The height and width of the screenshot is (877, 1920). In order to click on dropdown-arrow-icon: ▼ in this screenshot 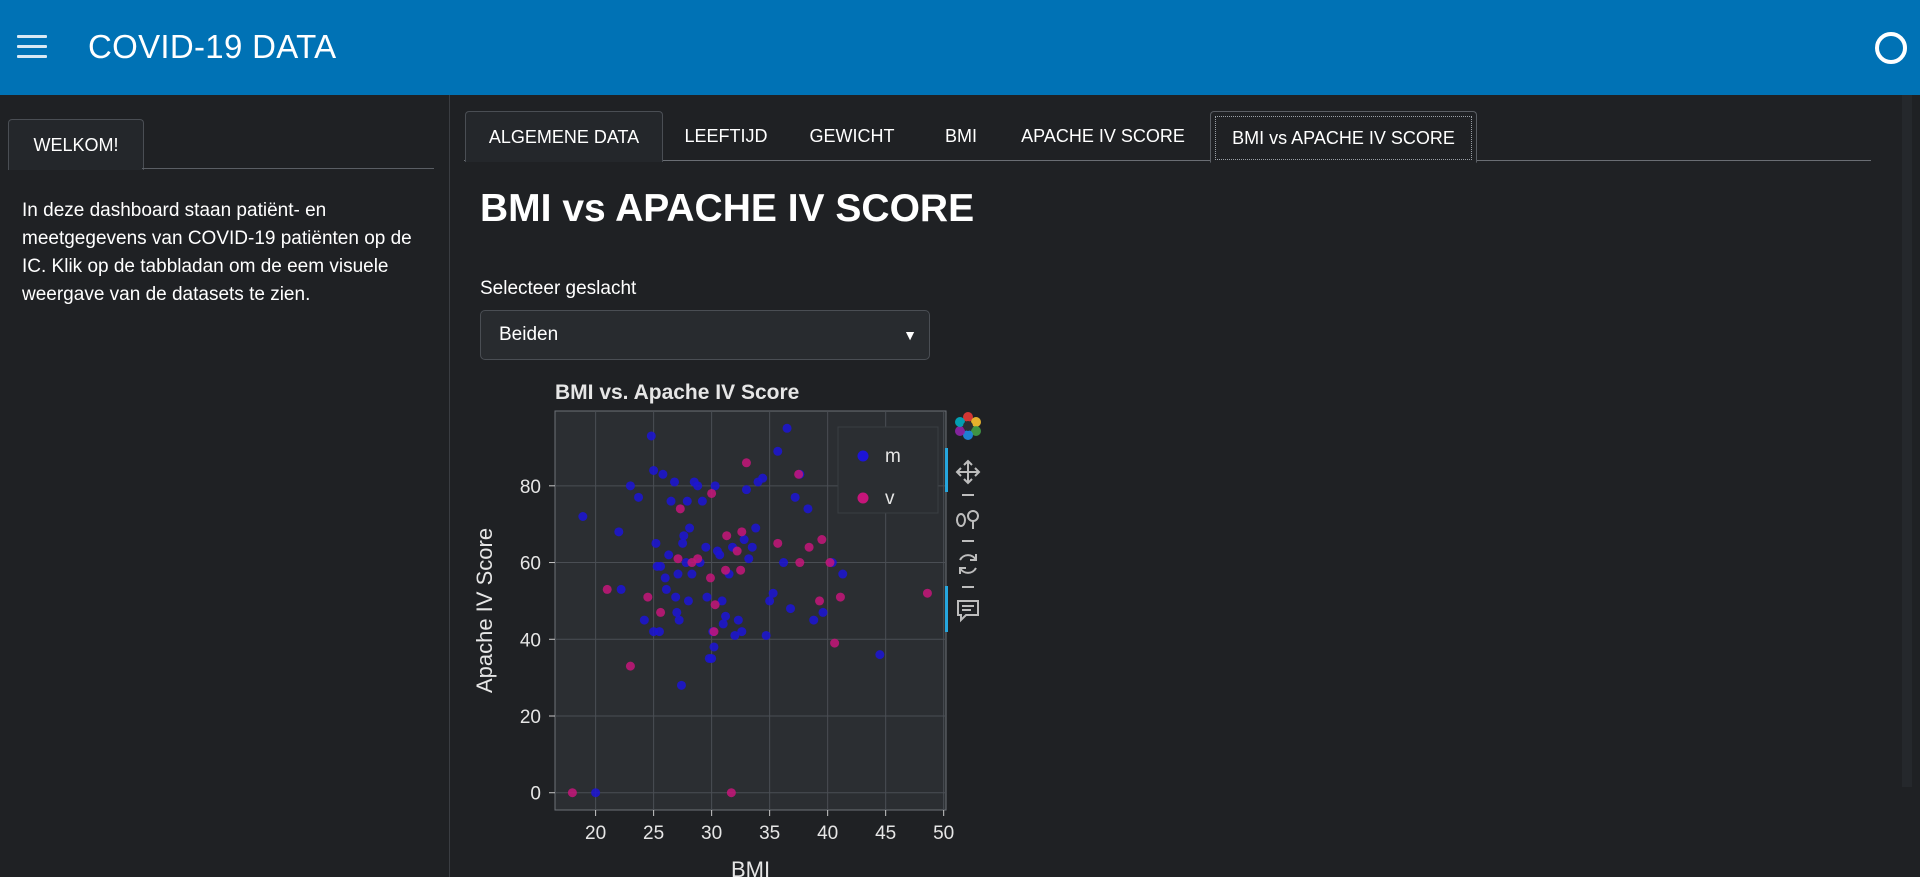, I will do `click(910, 335)`.